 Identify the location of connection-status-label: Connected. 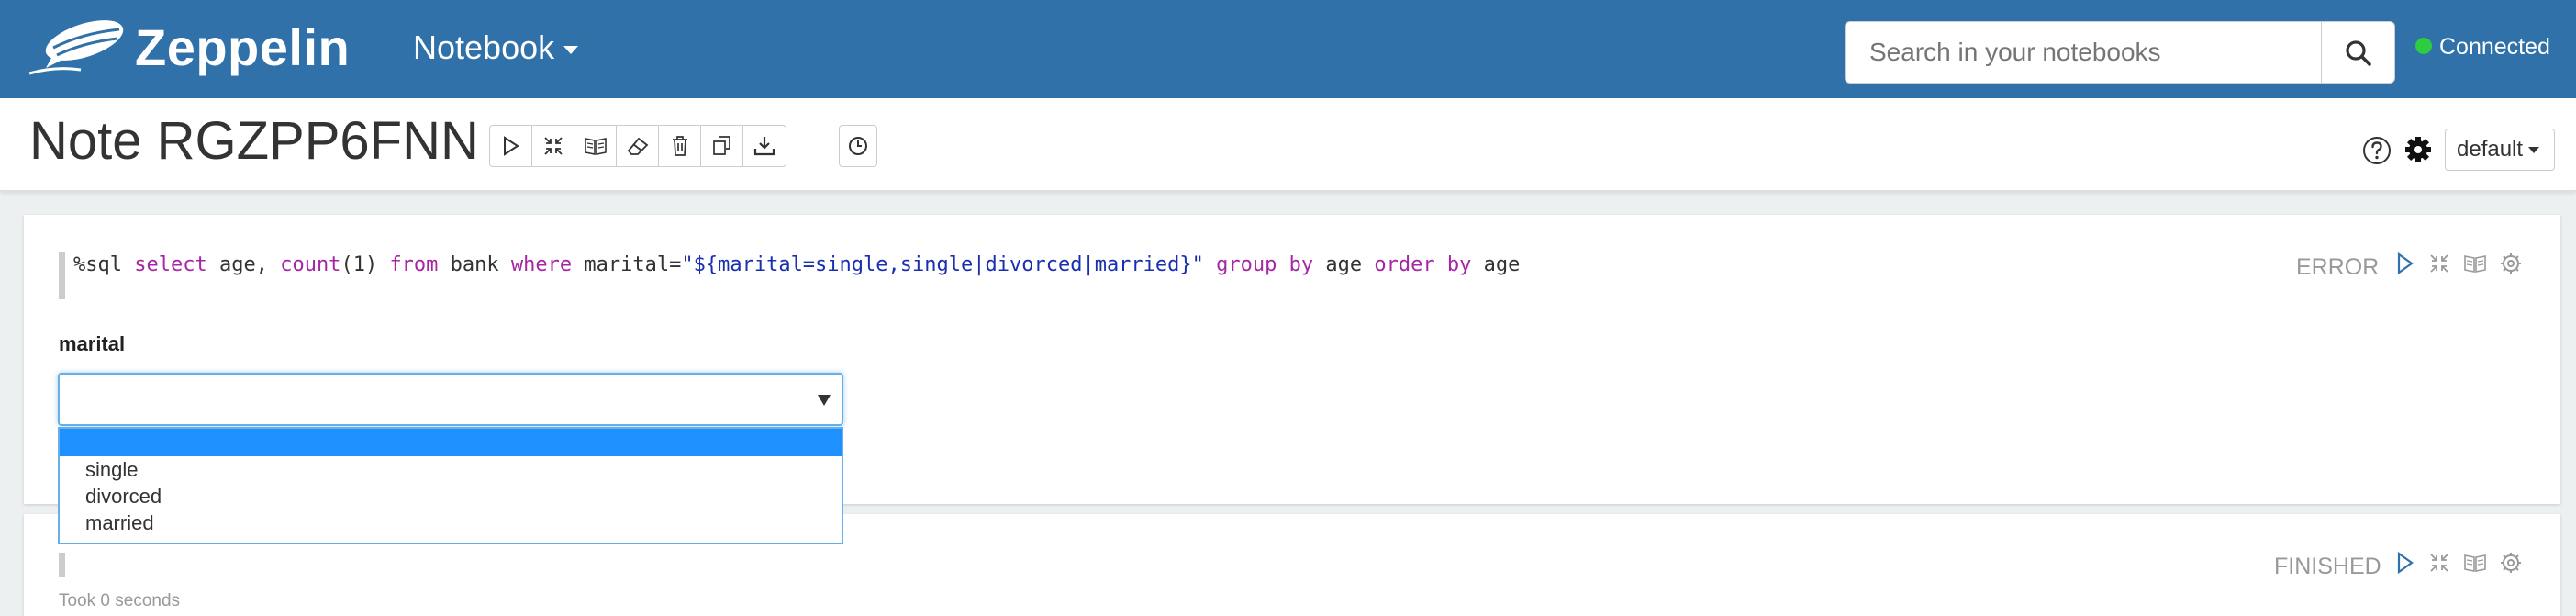
(2494, 47).